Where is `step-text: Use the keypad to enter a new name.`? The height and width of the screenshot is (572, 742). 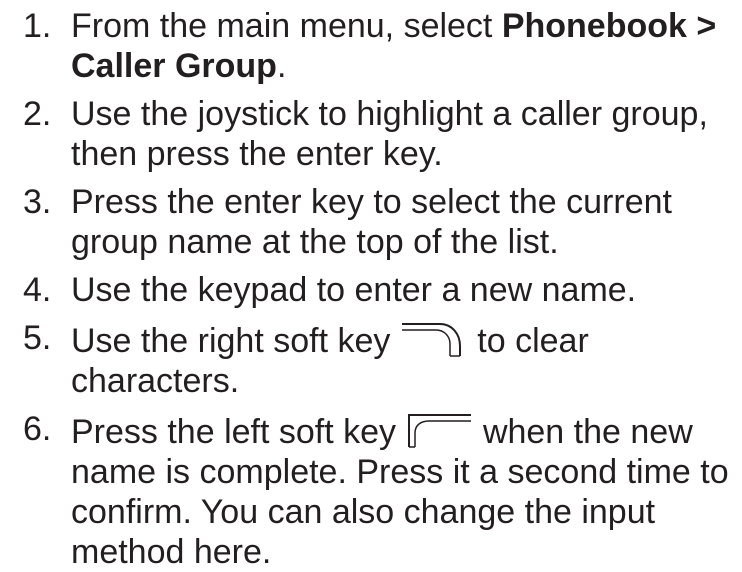 step-text: Use the keypad to enter a new name. is located at coordinates (354, 290).